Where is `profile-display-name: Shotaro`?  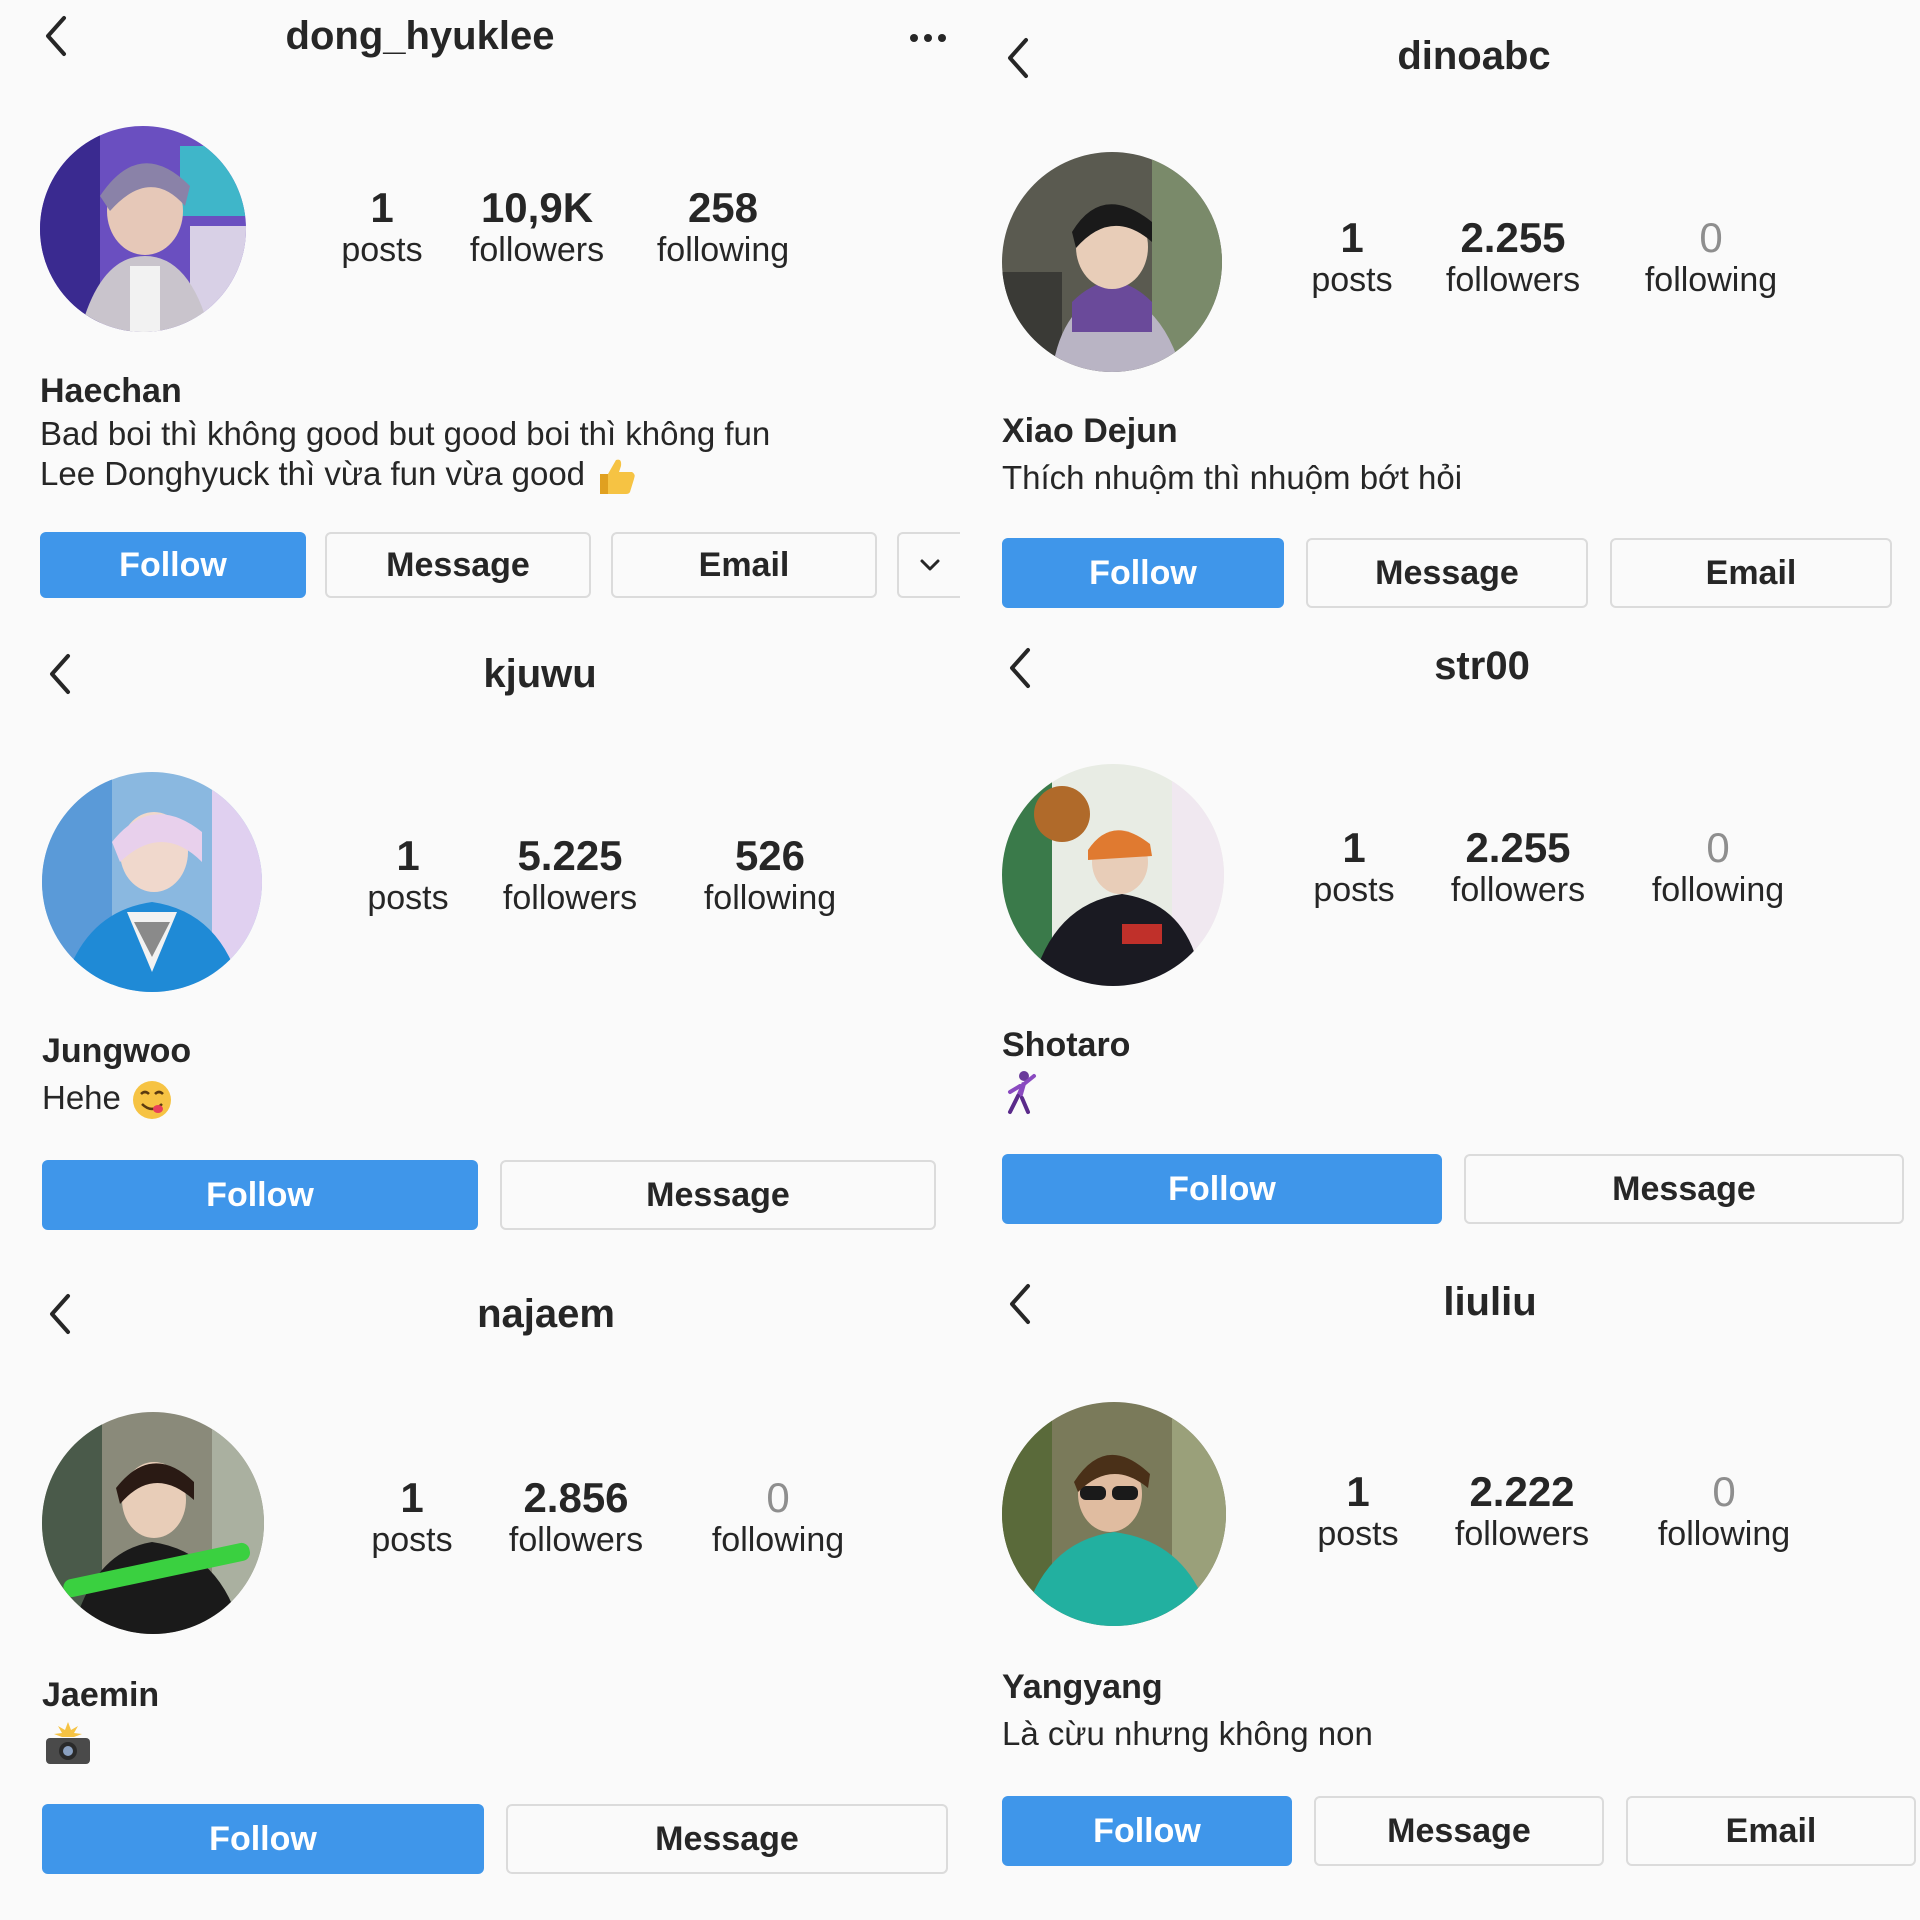 profile-display-name: Shotaro is located at coordinates (1066, 1045).